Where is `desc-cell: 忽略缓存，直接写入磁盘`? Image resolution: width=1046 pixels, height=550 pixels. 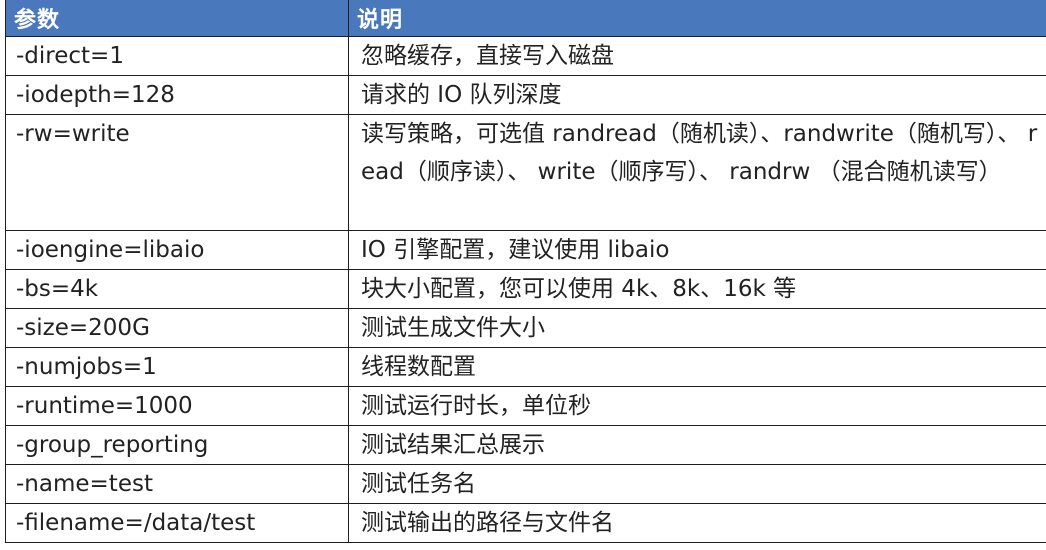 desc-cell: 忽略缓存，直接写入磁盘 is located at coordinates (697, 56).